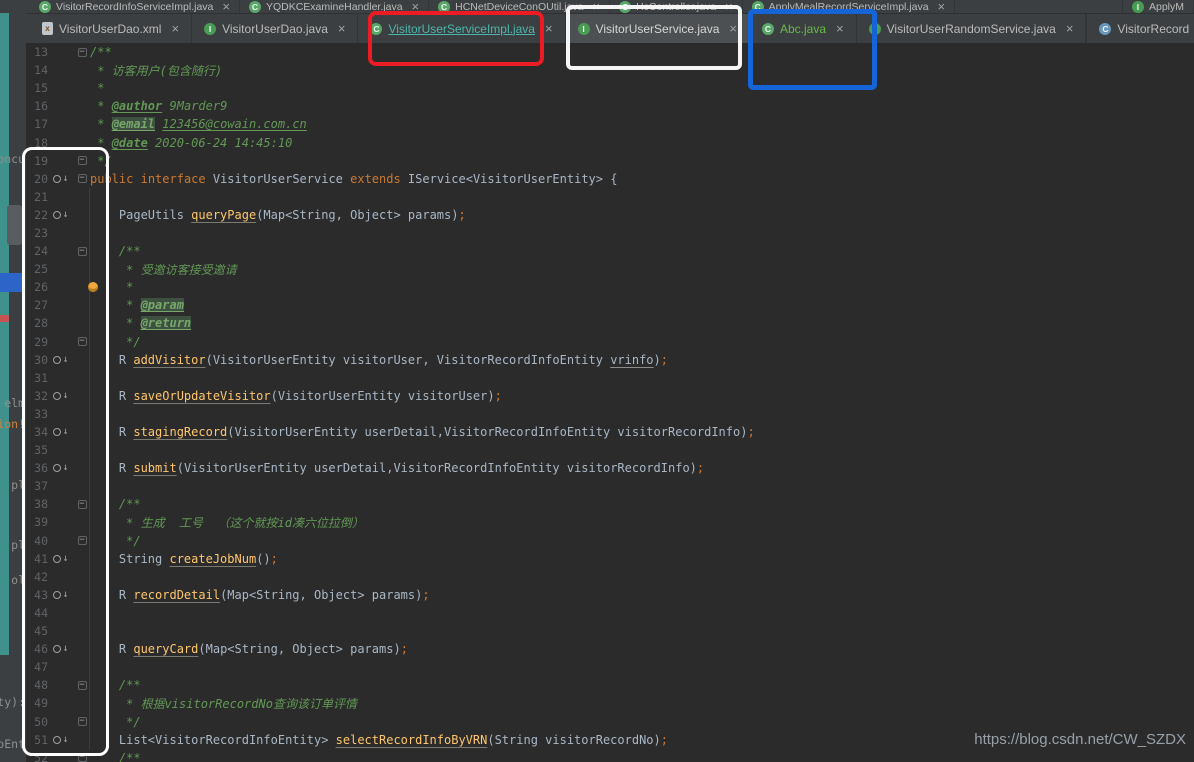  I want to click on code-line-27: 27 * @param, so click(610, 305).